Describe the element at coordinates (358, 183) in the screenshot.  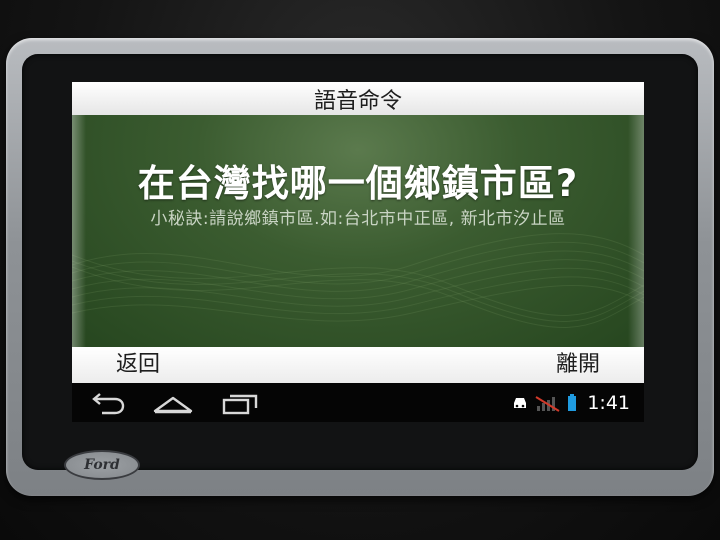
I see `voice-prompt-question: 在台灣找哪一個鄉鎮市區?` at that location.